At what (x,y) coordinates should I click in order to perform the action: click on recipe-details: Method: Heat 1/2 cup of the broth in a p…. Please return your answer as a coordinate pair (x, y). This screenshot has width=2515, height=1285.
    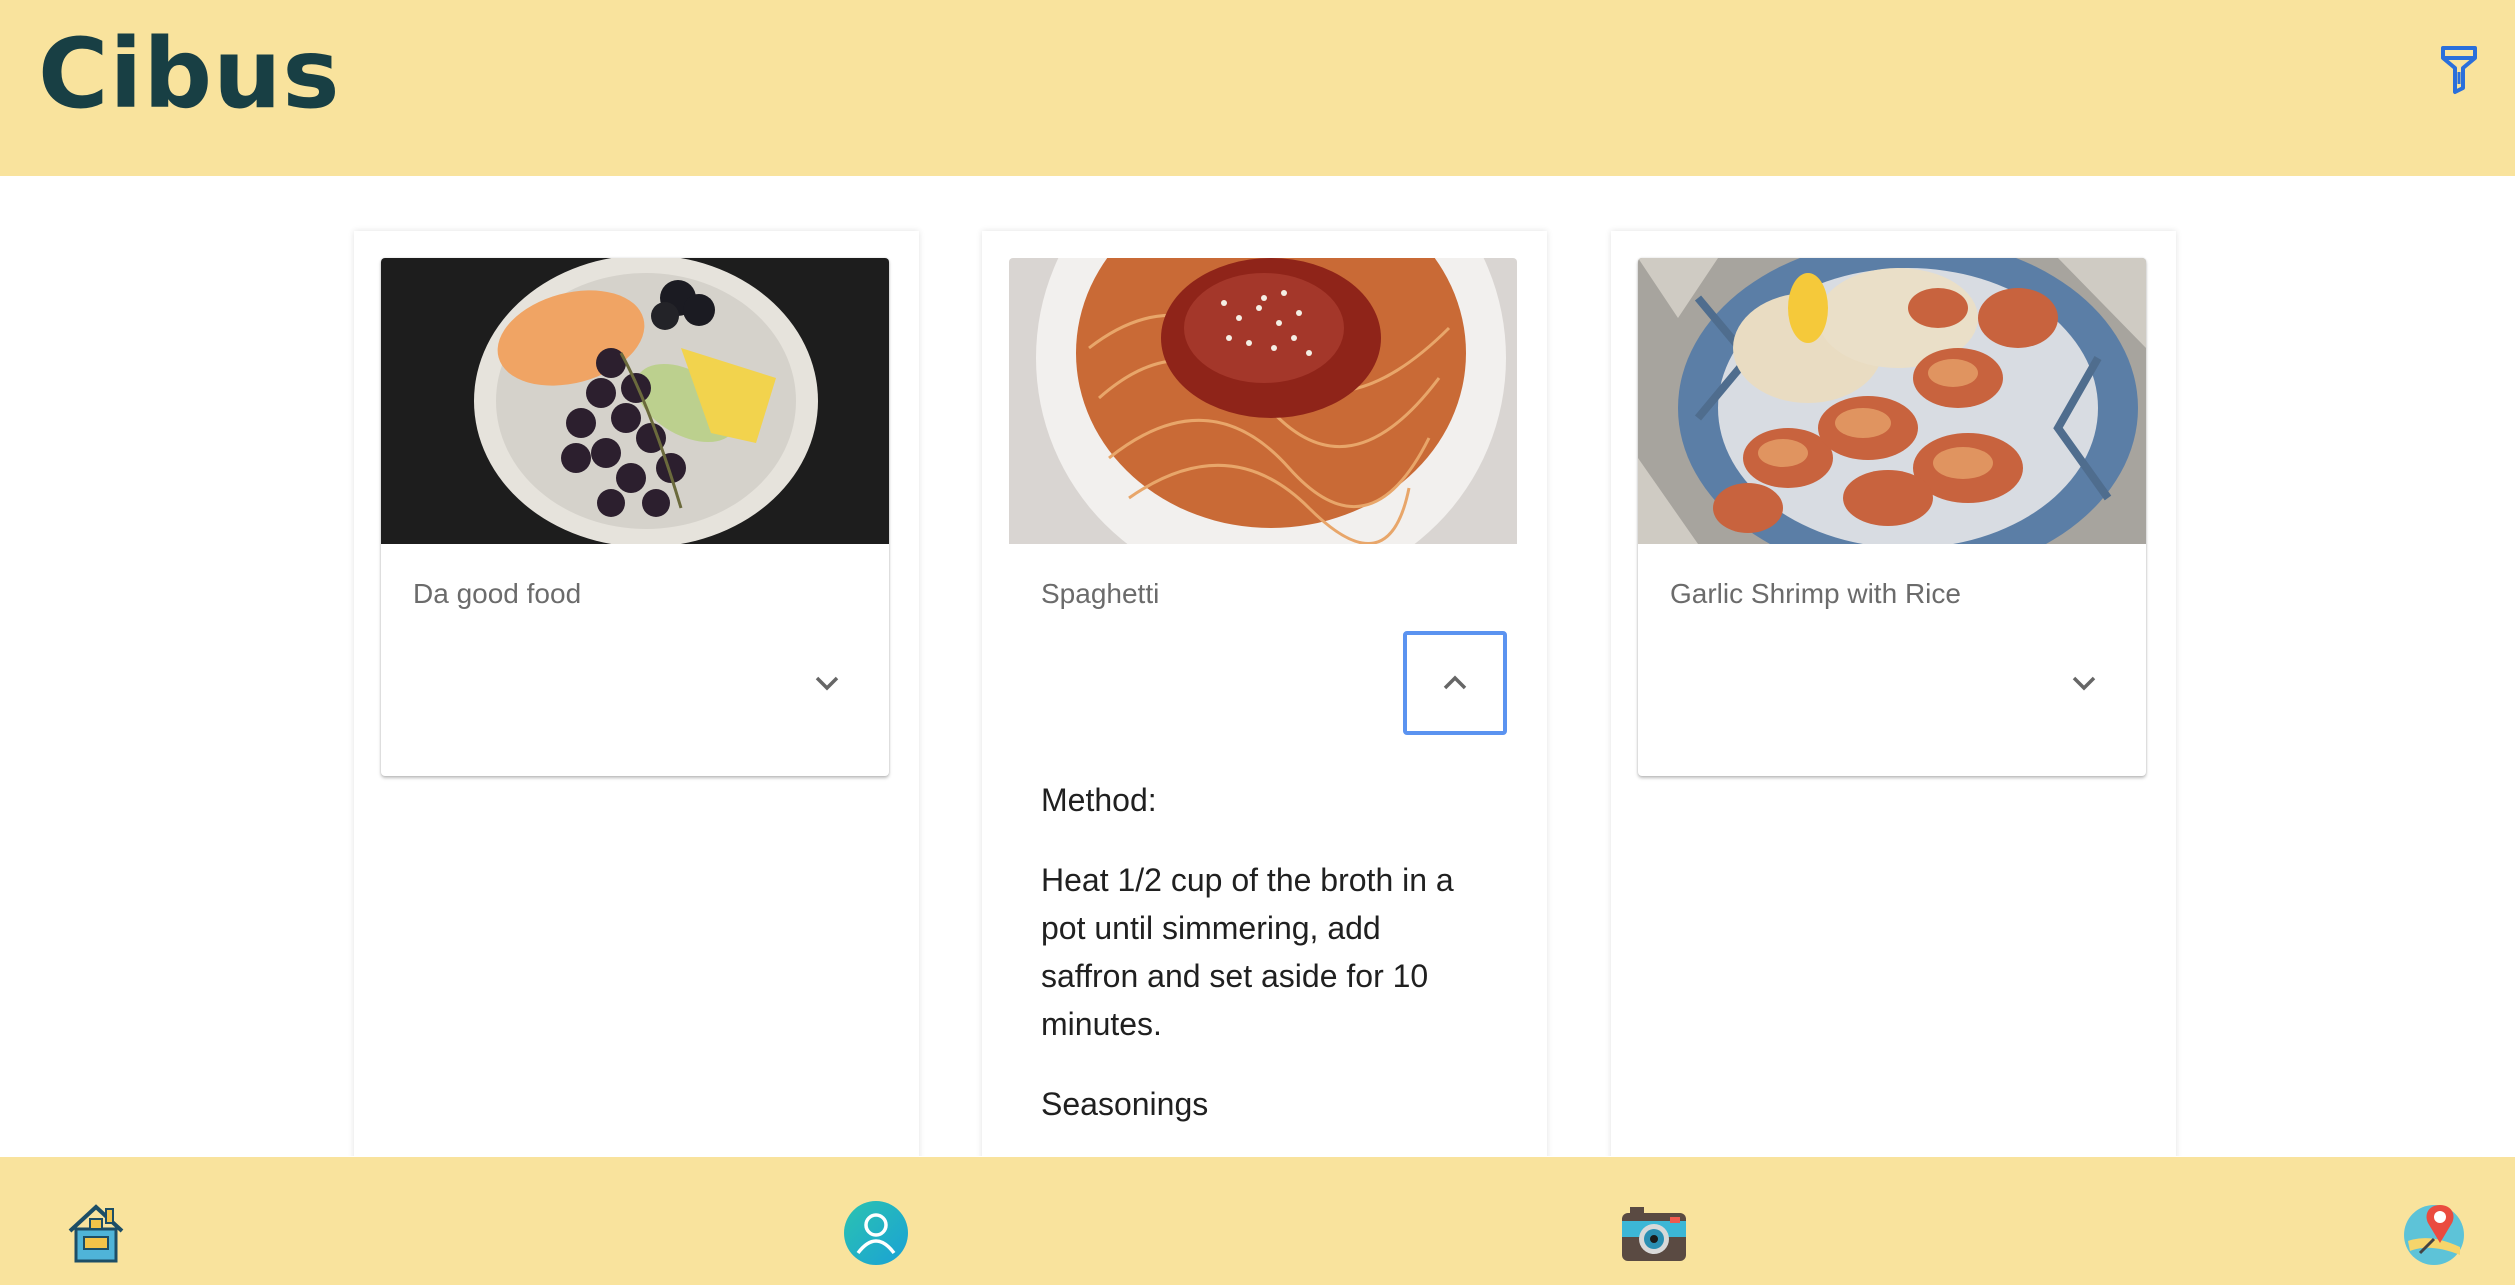
    Looking at the image, I should click on (1263, 966).